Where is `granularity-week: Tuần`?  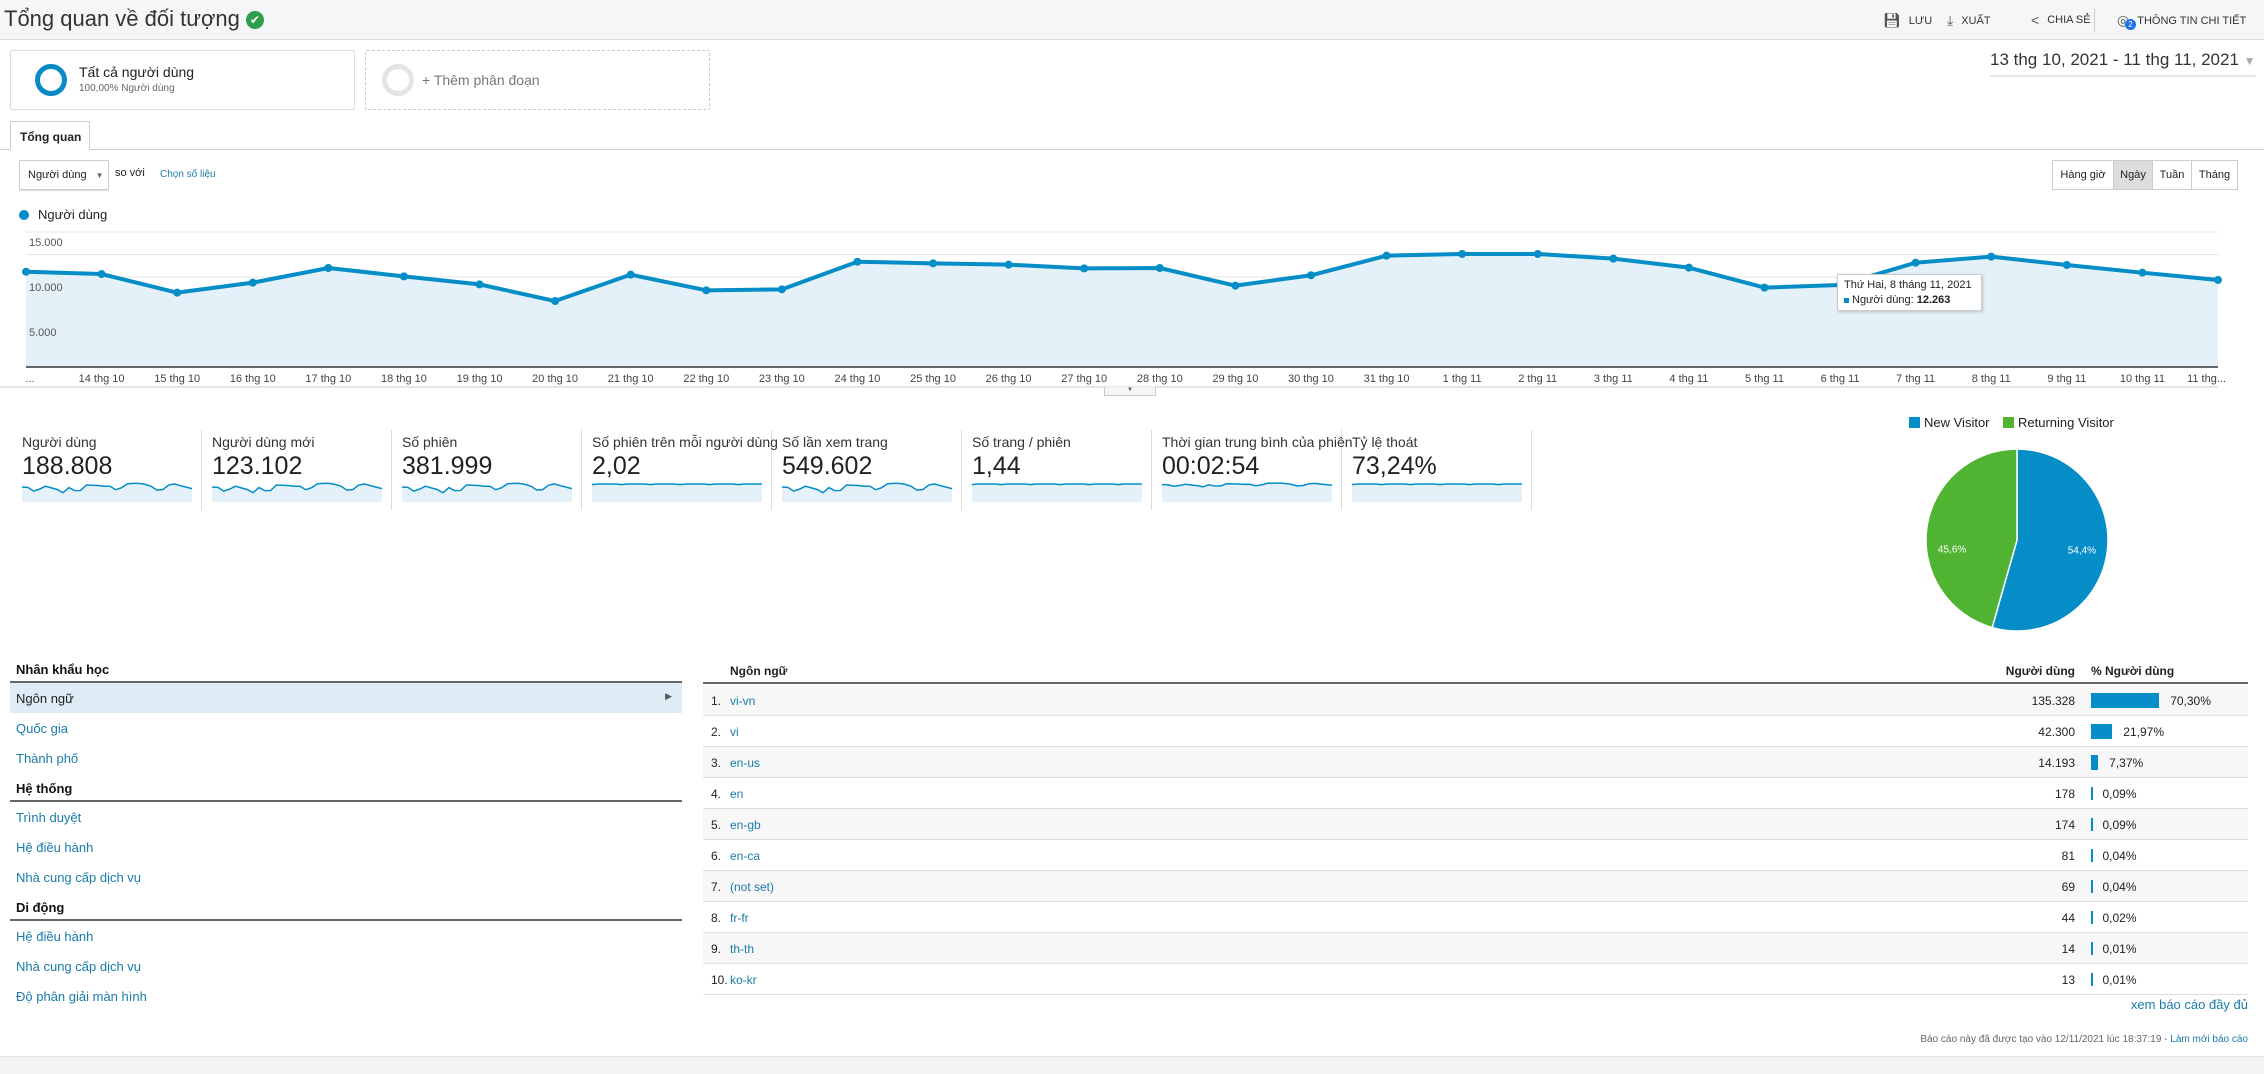 granularity-week: Tuần is located at coordinates (2172, 175).